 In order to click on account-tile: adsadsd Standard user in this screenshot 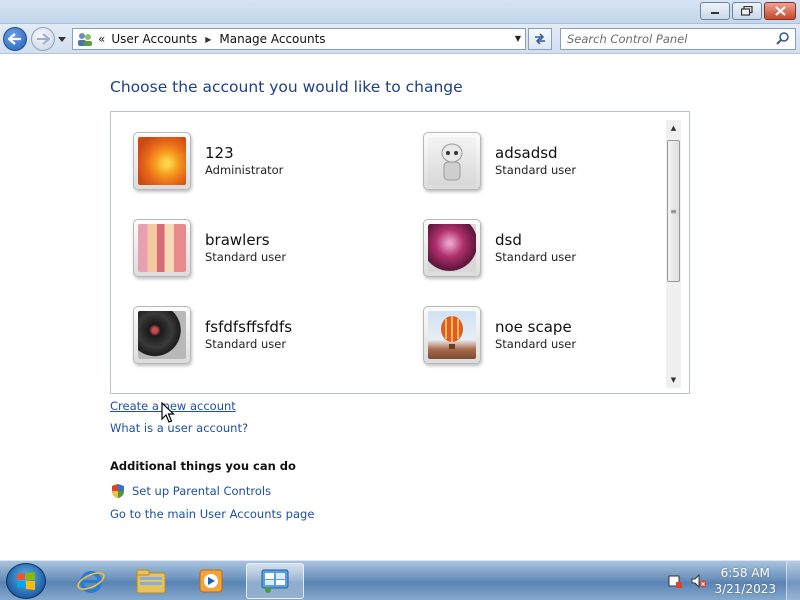, I will do `click(543, 161)`.